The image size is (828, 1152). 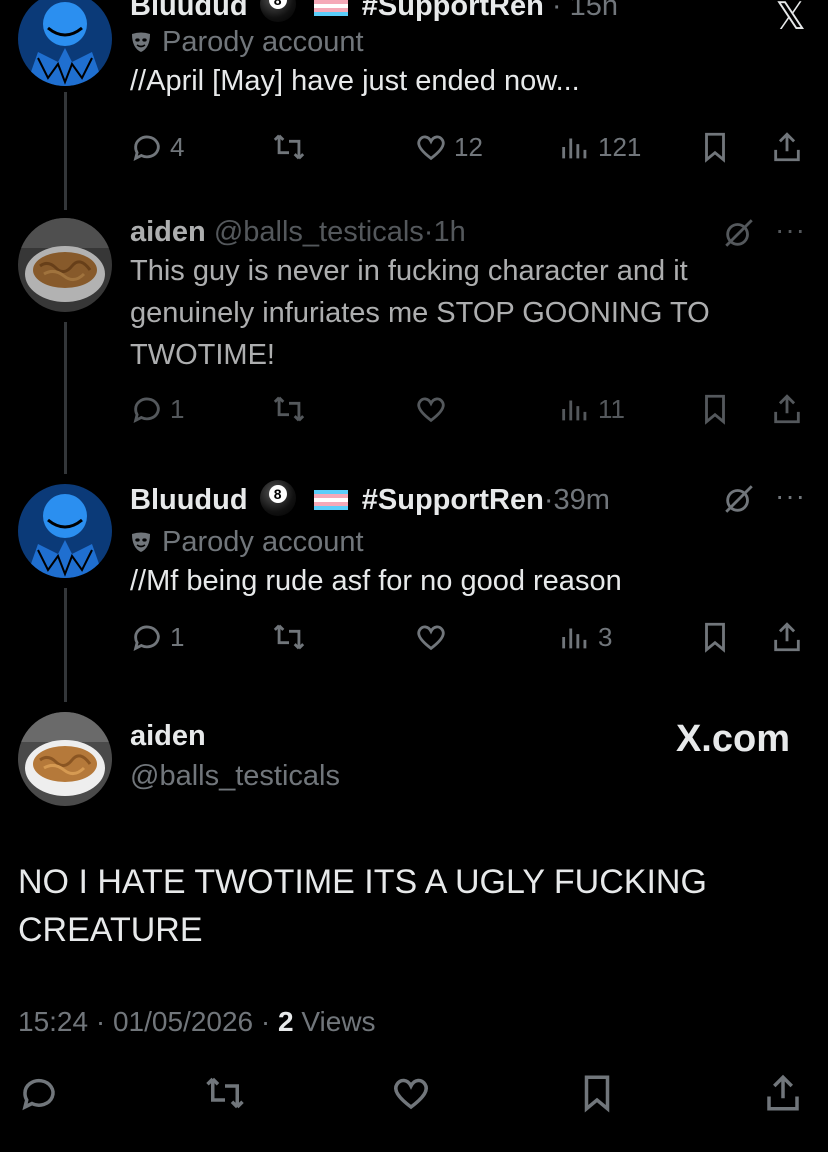 What do you see at coordinates (611, 408) in the screenshot?
I see `views-count: 11` at bounding box center [611, 408].